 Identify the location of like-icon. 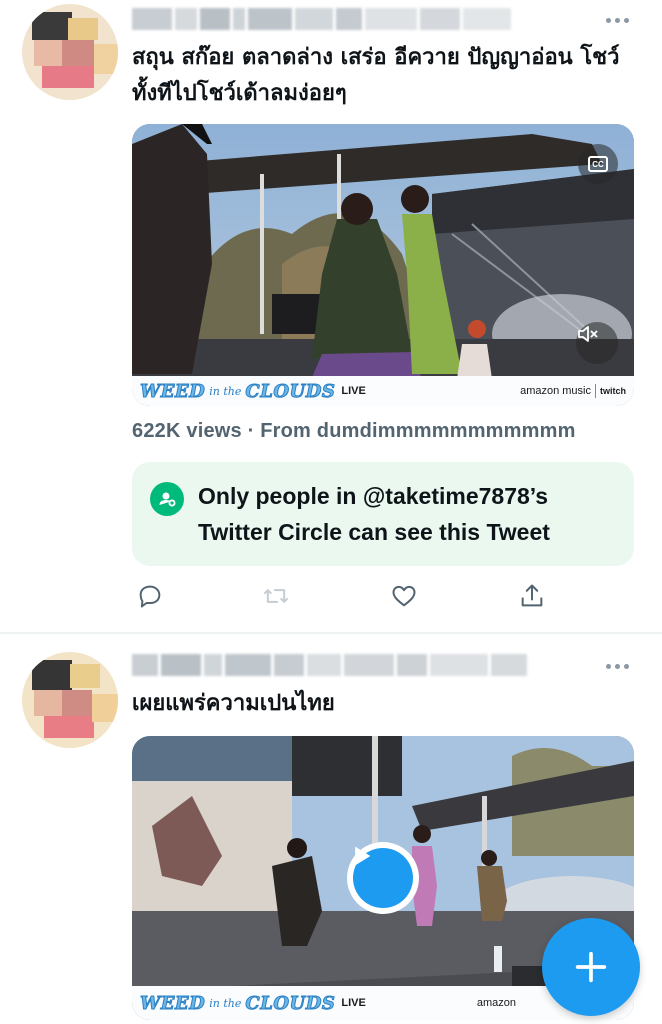
(404, 596).